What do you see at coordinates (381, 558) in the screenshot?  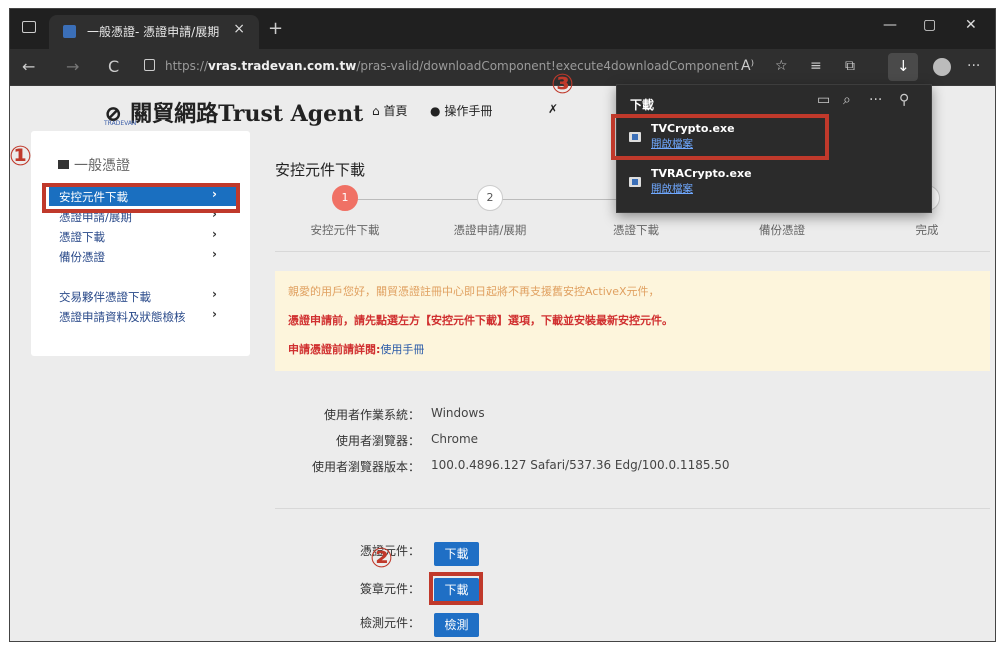 I see `annotation-number-2: ②` at bounding box center [381, 558].